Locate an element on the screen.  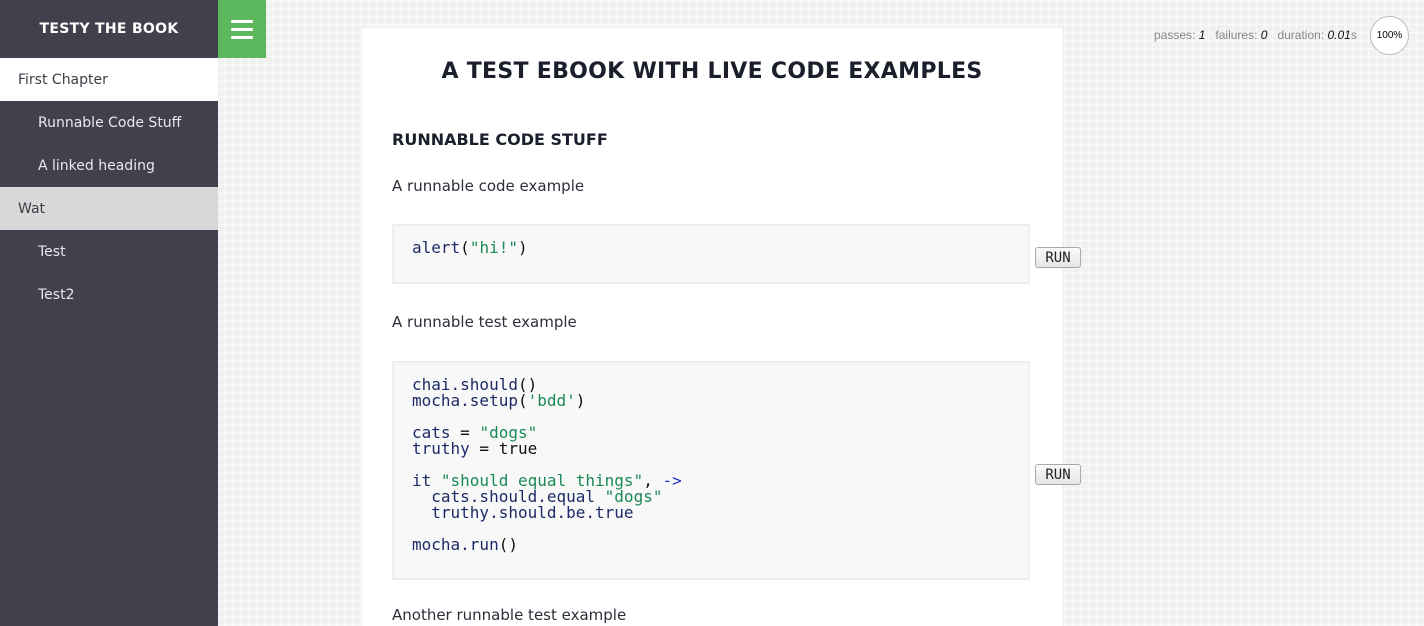
nav-item-test2: Test2 is located at coordinates (109, 294).